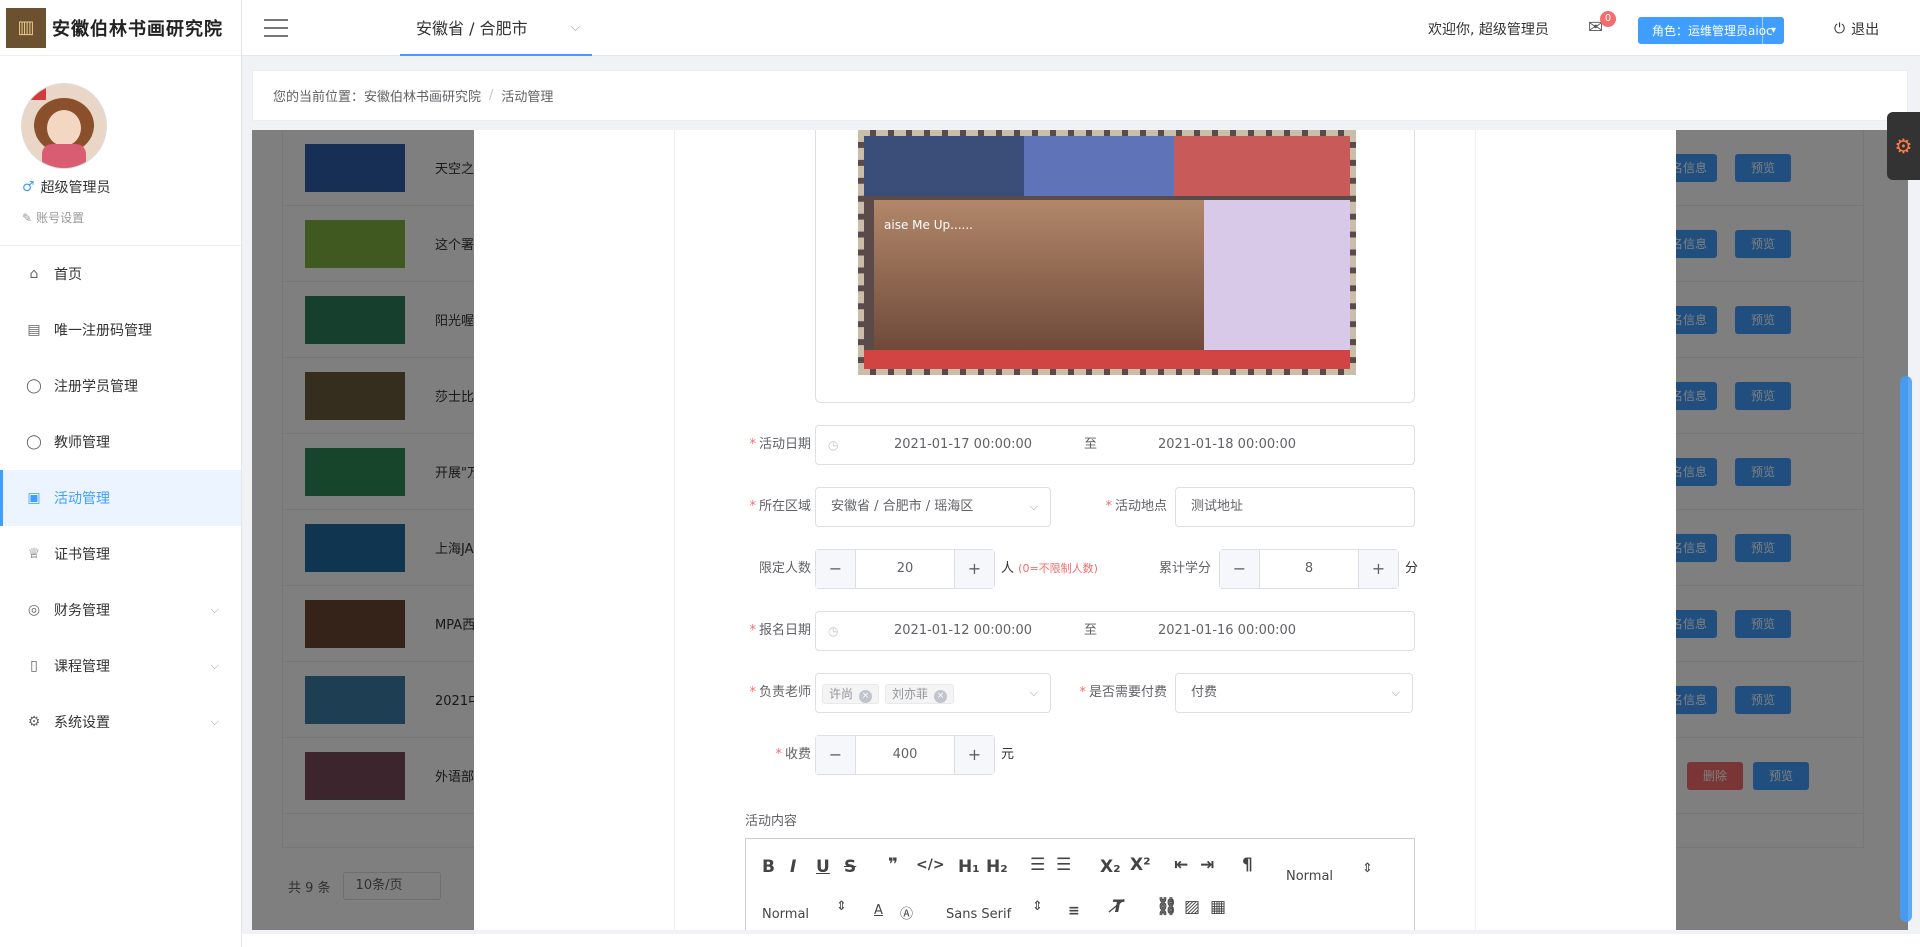 The height and width of the screenshot is (947, 1920). What do you see at coordinates (997, 867) in the screenshot?
I see `heading-2-icon: H₂` at bounding box center [997, 867].